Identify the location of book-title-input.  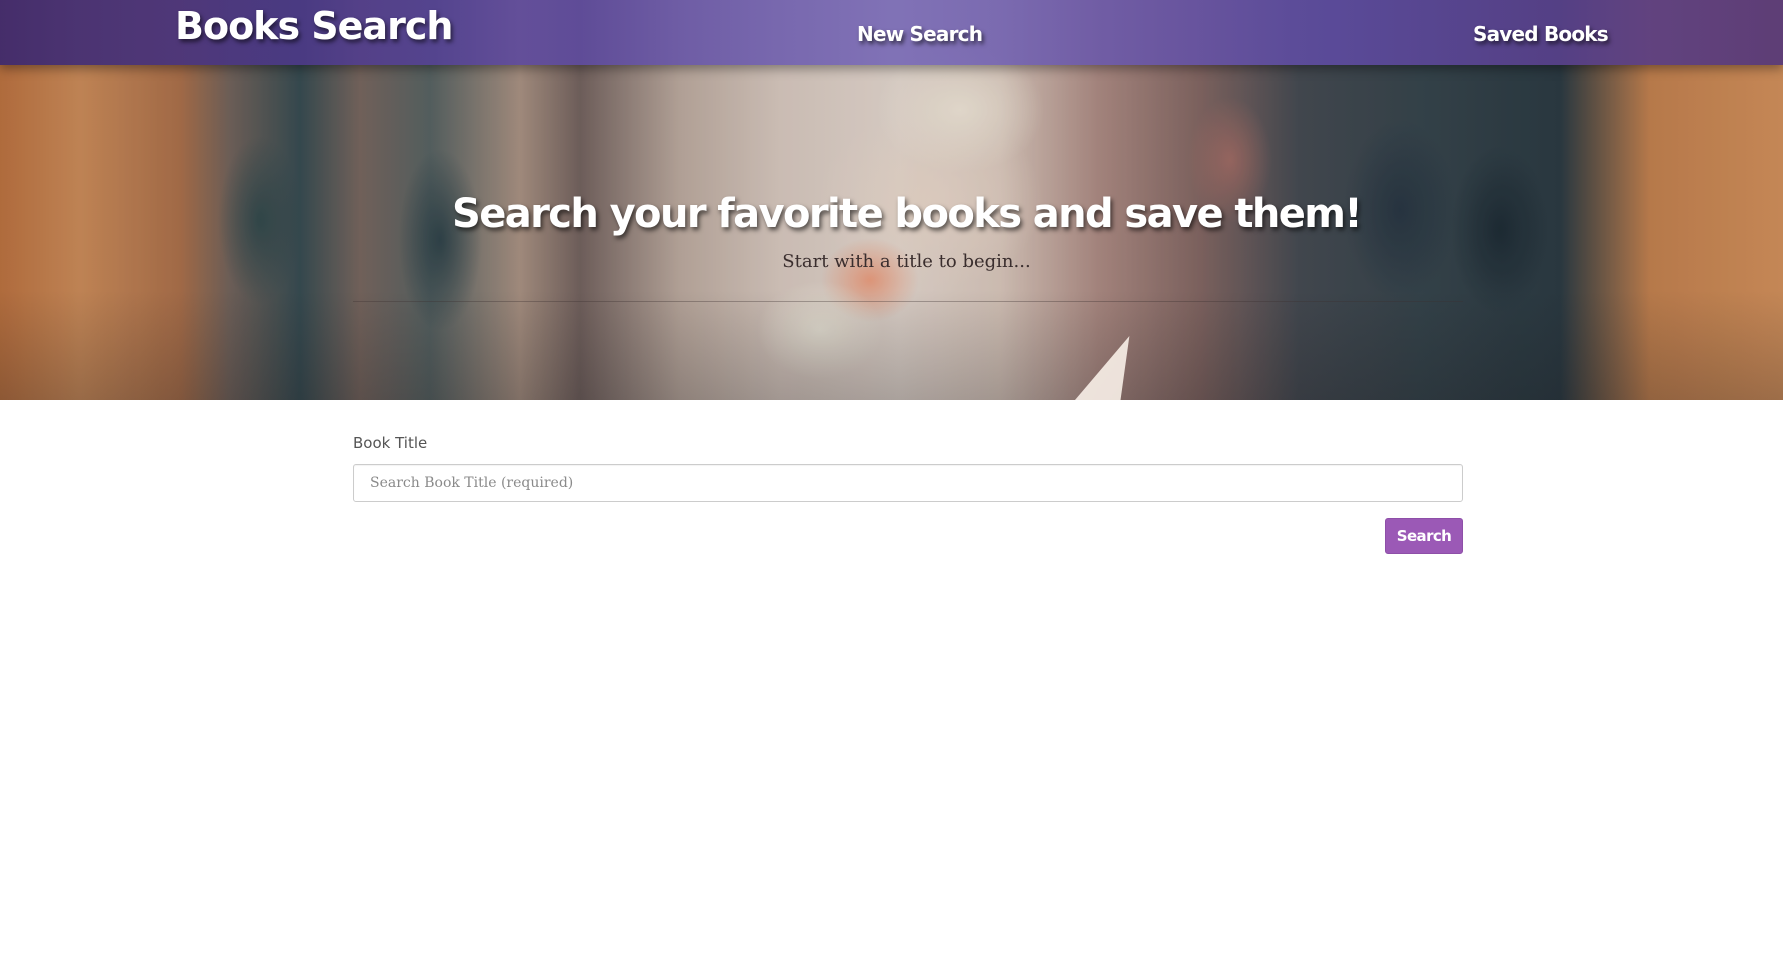
(908, 483).